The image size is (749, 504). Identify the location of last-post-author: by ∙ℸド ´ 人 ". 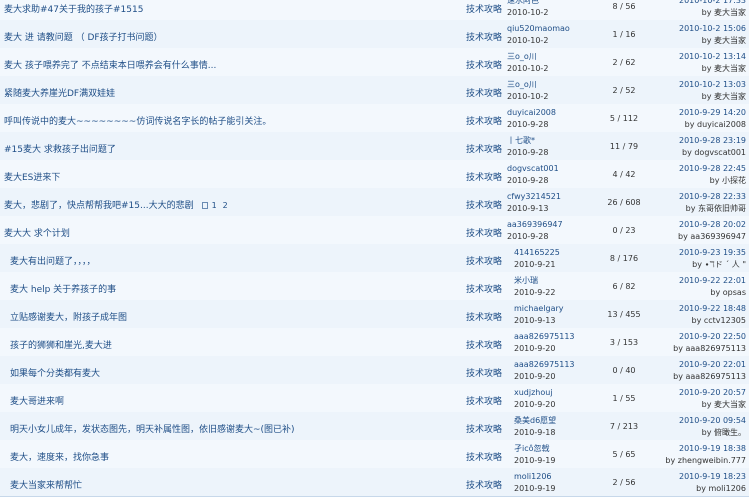
(703, 265).